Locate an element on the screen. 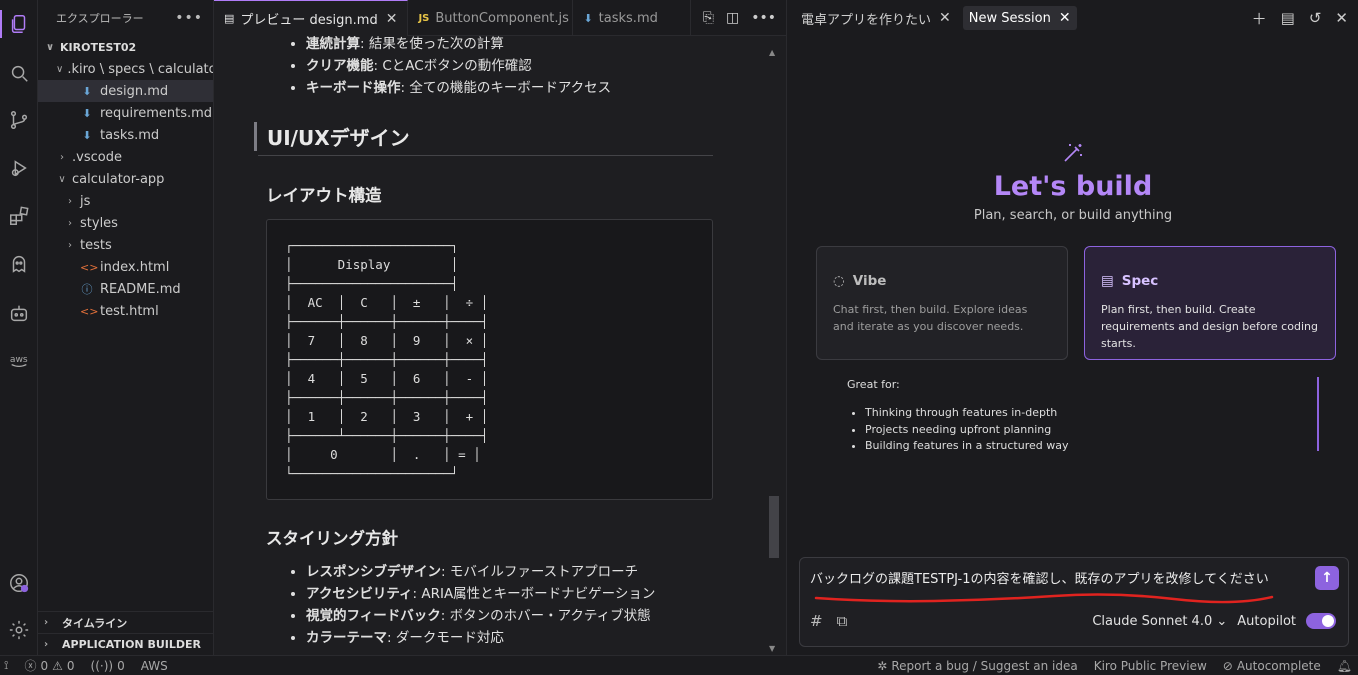  kiro-preview-status: Kiro Public Preview is located at coordinates (1150, 666).